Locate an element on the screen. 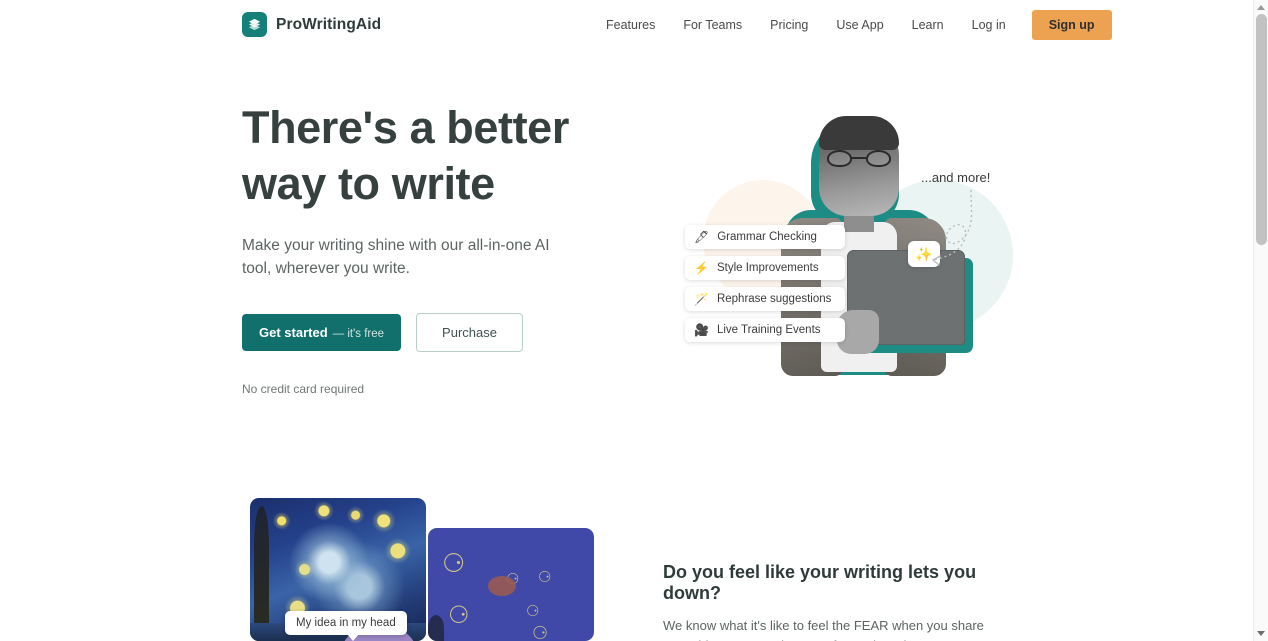  nav-link-use-app: Use App is located at coordinates (859, 25).